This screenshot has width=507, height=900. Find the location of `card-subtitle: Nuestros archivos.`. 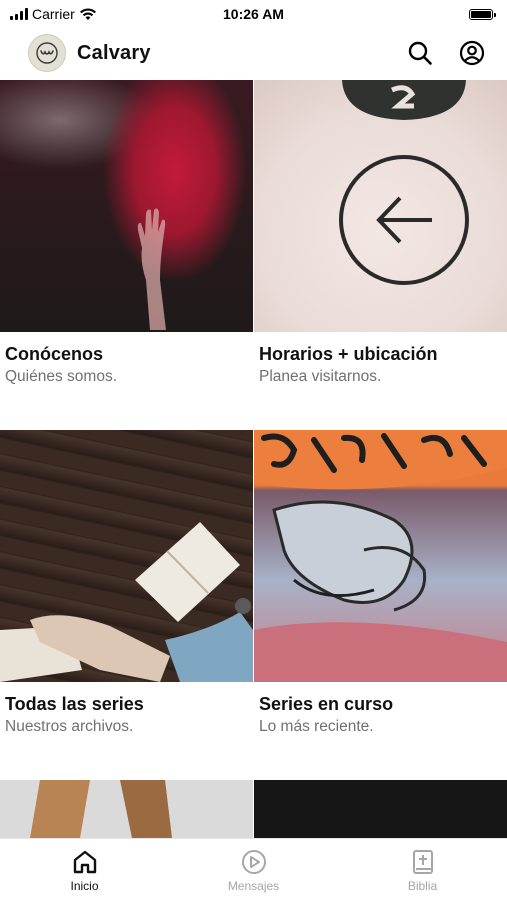

card-subtitle: Nuestros archivos. is located at coordinates (69, 726).